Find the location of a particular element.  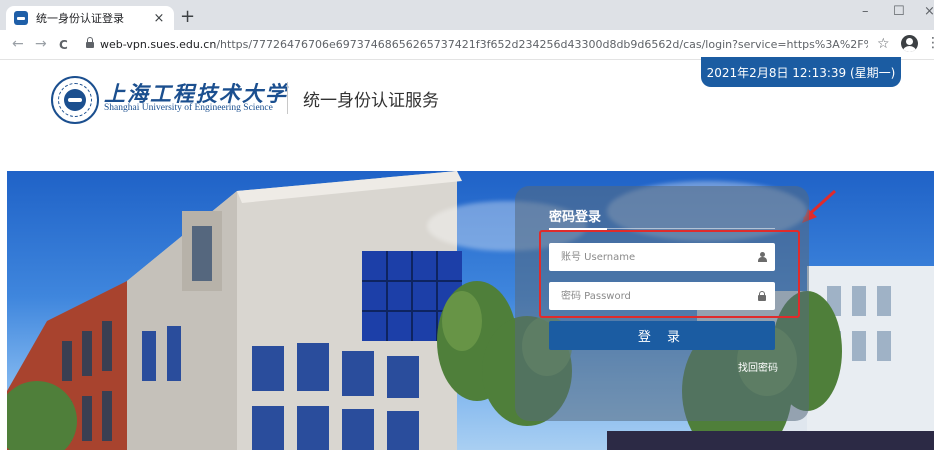

forgot-password-link: 找回密码 is located at coordinates (758, 366).